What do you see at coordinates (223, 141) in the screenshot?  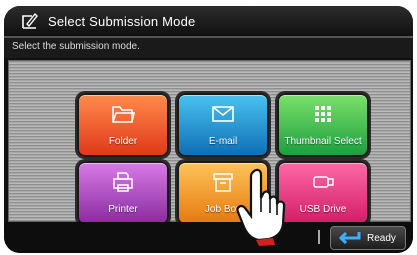 I see `email-label: E-mail` at bounding box center [223, 141].